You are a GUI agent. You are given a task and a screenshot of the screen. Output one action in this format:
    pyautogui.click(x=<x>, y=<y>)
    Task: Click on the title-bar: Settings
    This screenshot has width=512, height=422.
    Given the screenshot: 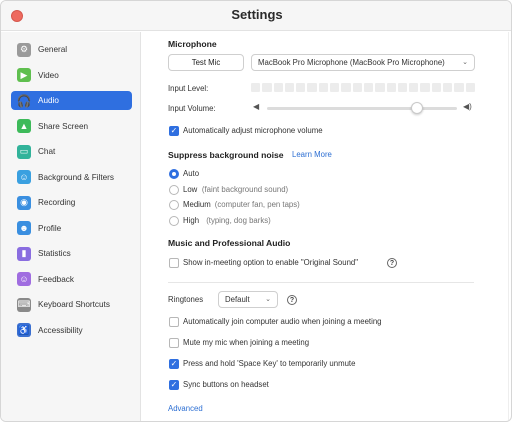 What is the action you would take?
    pyautogui.click(x=256, y=16)
    